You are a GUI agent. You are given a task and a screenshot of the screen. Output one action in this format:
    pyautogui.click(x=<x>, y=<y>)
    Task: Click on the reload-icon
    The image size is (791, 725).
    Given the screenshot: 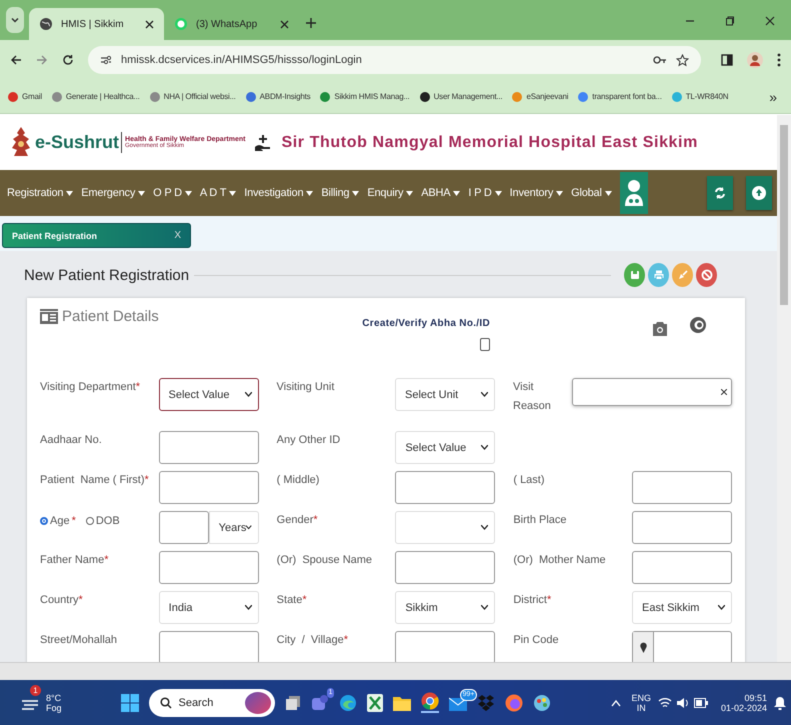 What is the action you would take?
    pyautogui.click(x=68, y=60)
    